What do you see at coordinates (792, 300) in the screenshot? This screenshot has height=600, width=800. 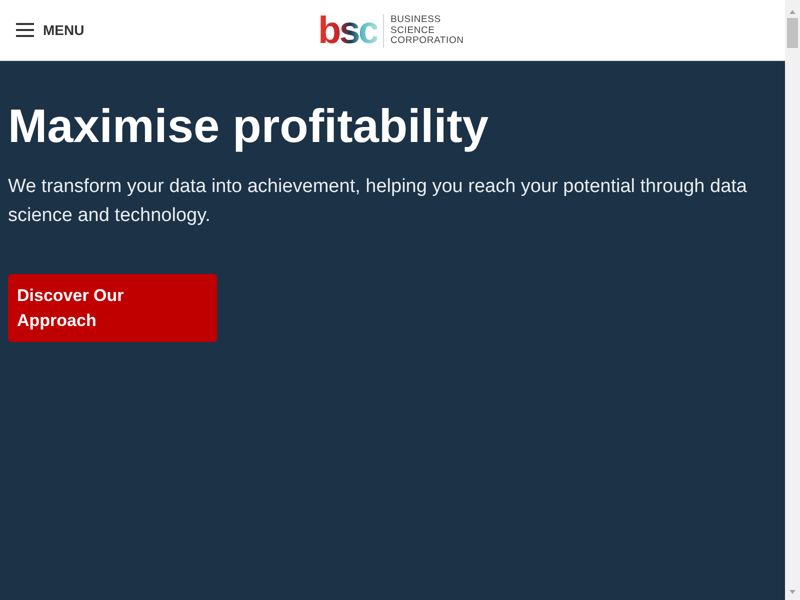 I see `scrollbar` at bounding box center [792, 300].